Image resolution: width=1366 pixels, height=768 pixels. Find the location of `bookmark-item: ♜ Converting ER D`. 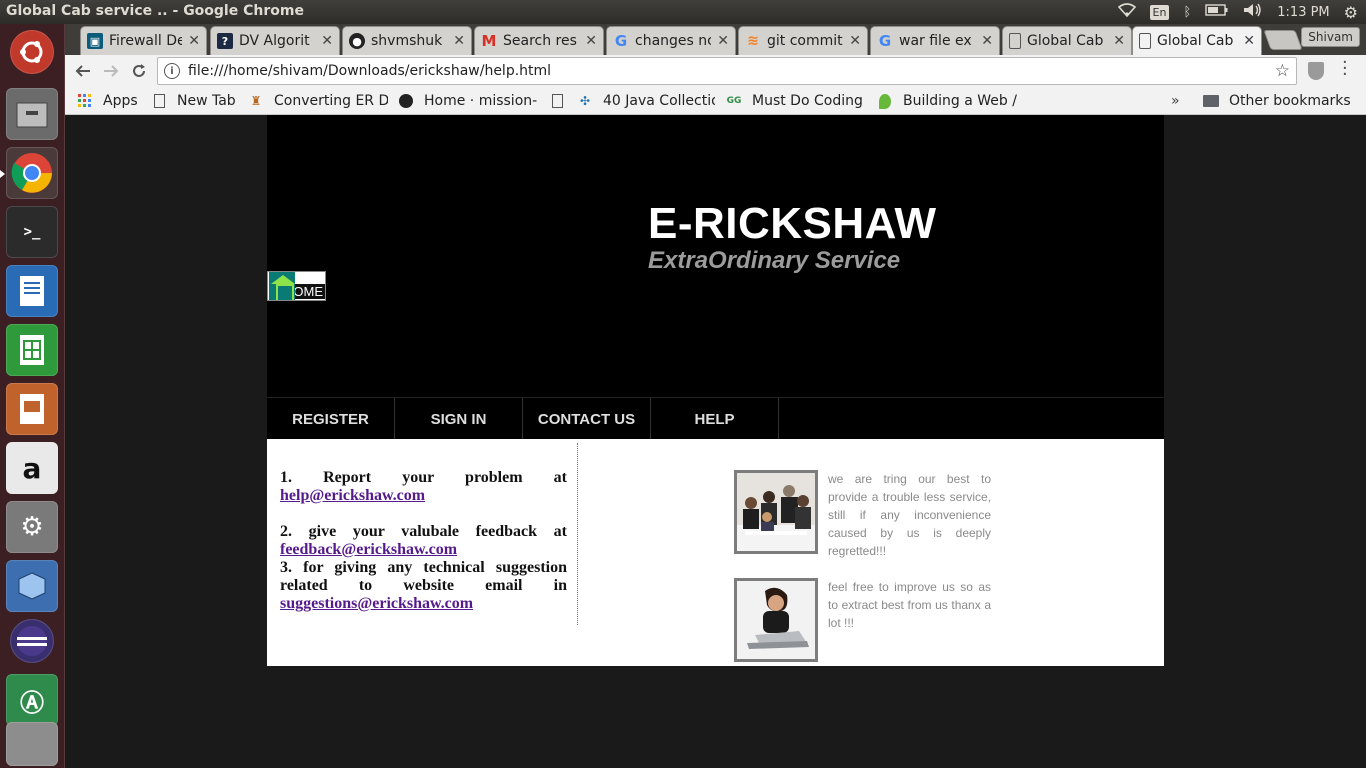

bookmark-item: ♜ Converting ER D is located at coordinates (318, 101).